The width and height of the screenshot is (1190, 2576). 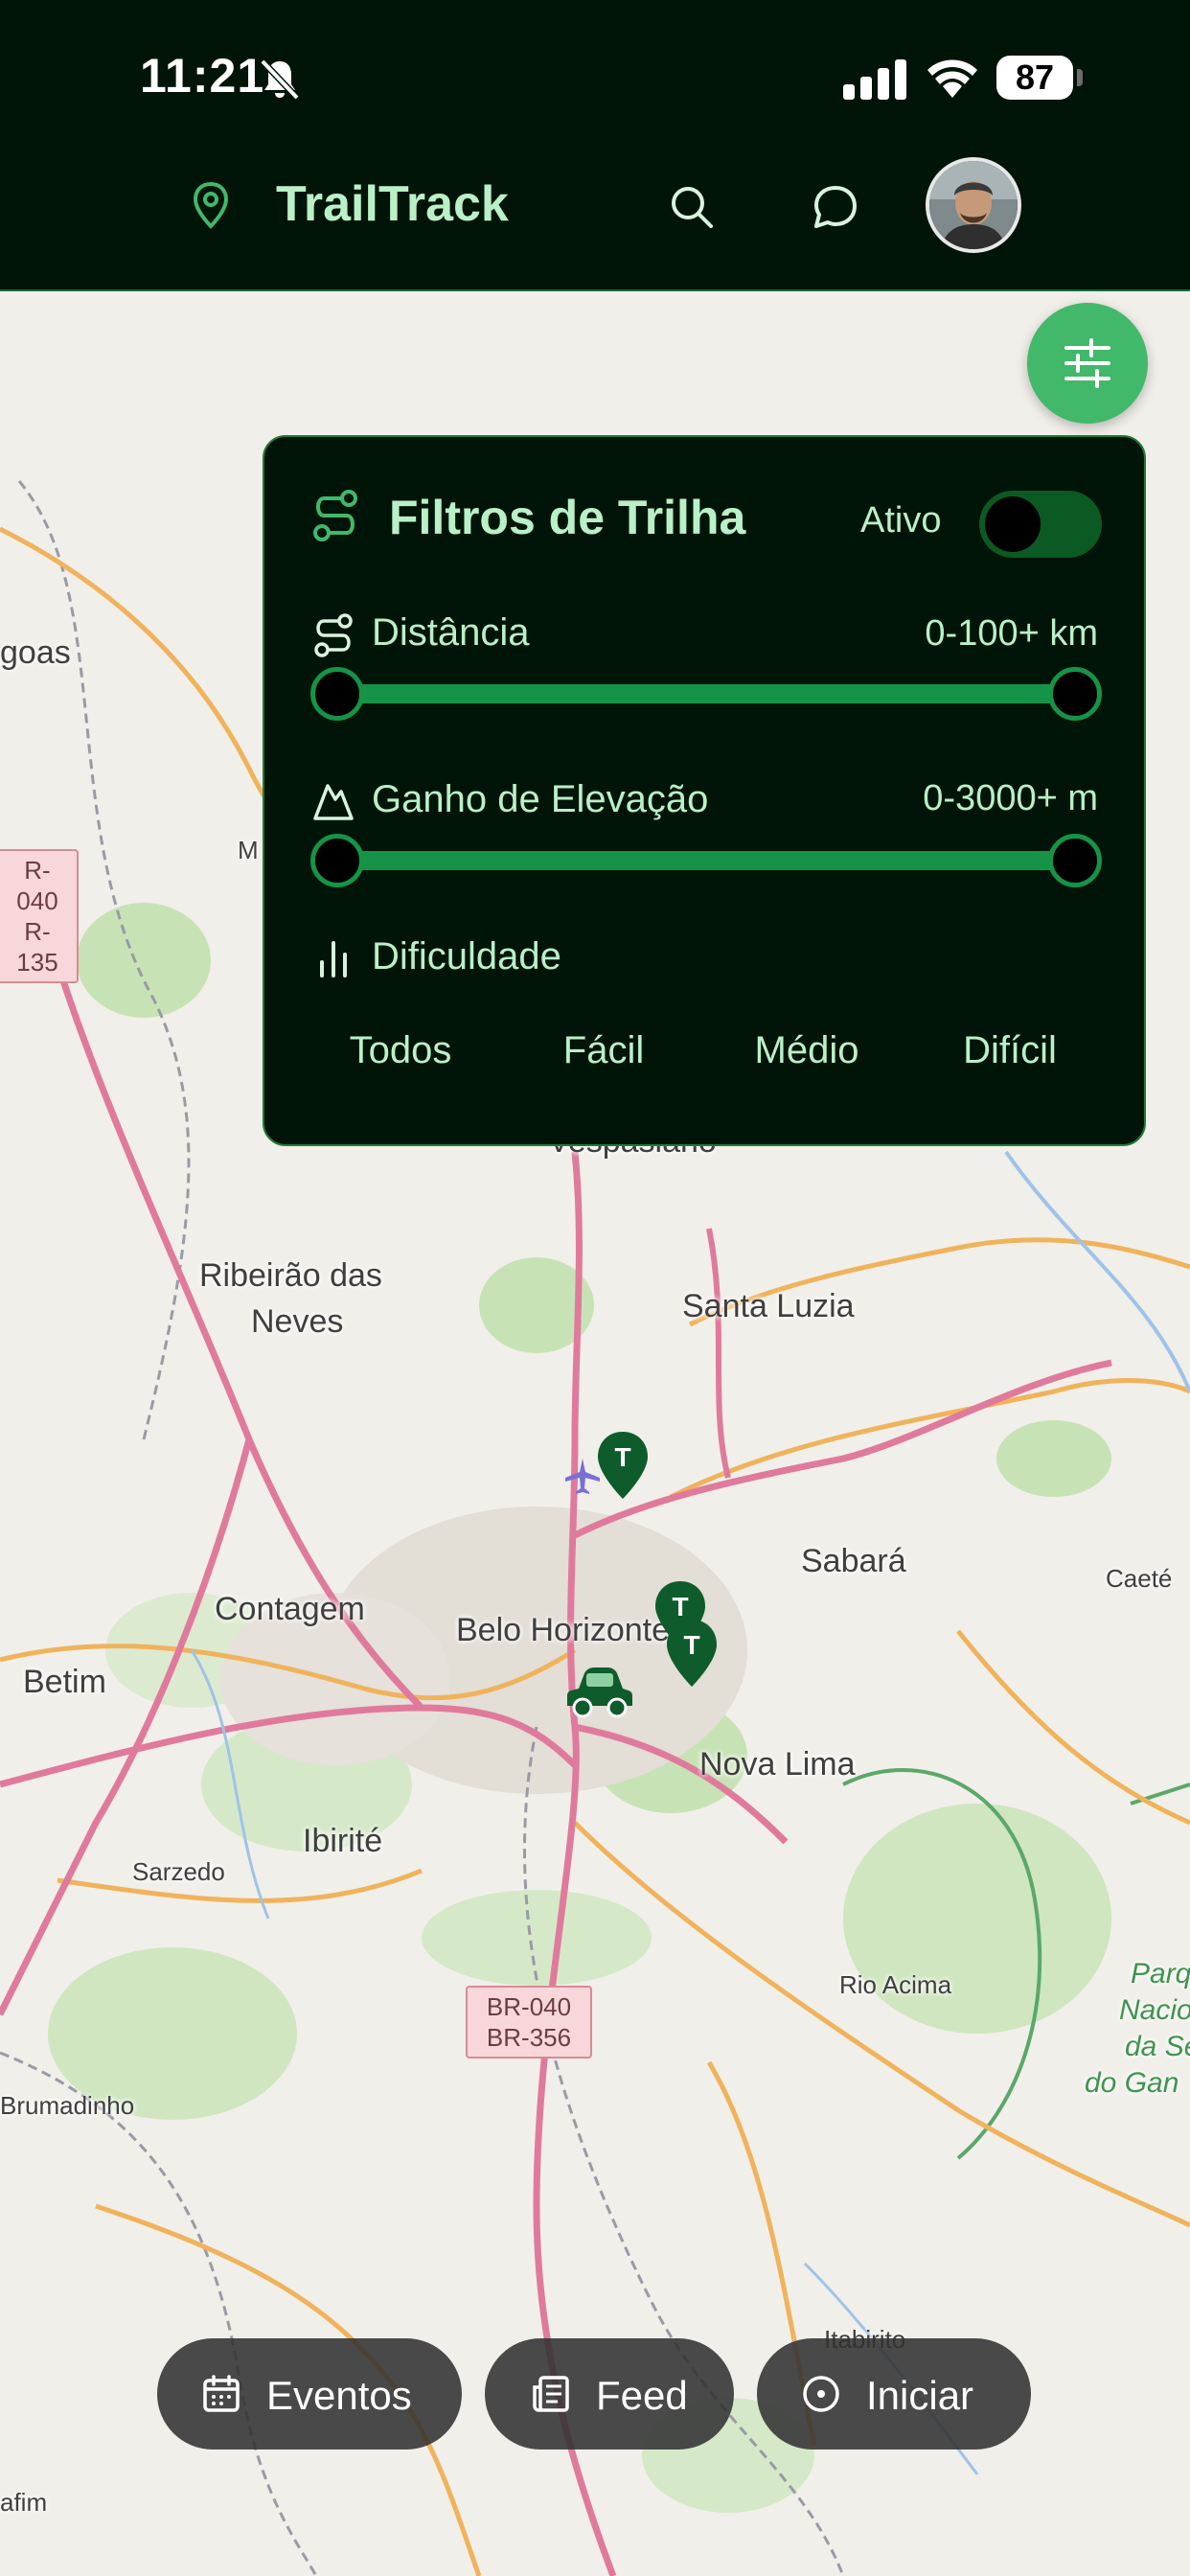 I want to click on place-label: Sarzedo, so click(x=179, y=1871).